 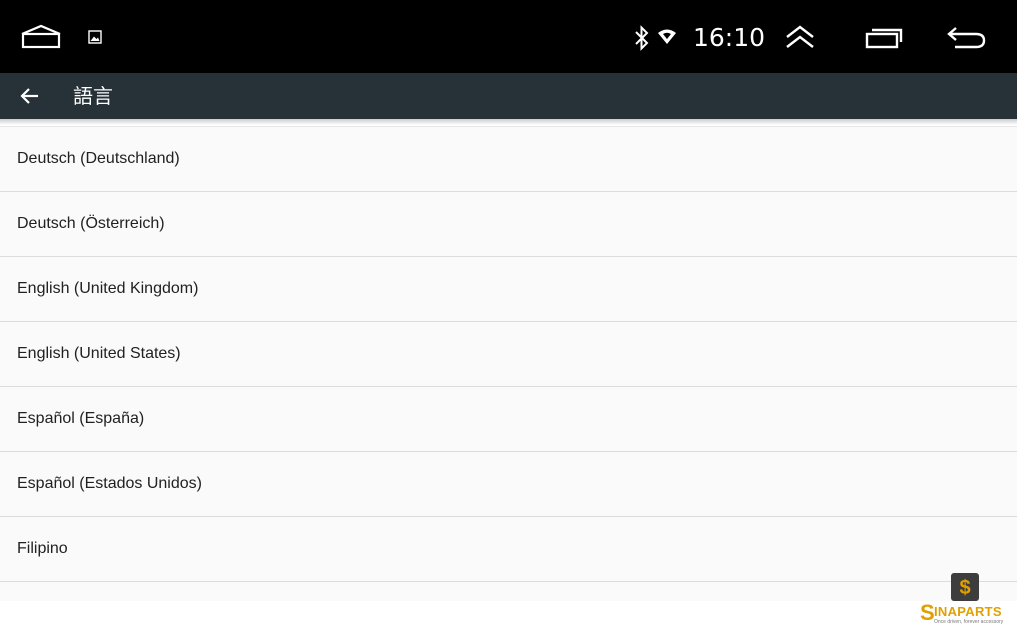 I want to click on app-bar-shadow, so click(x=508, y=122).